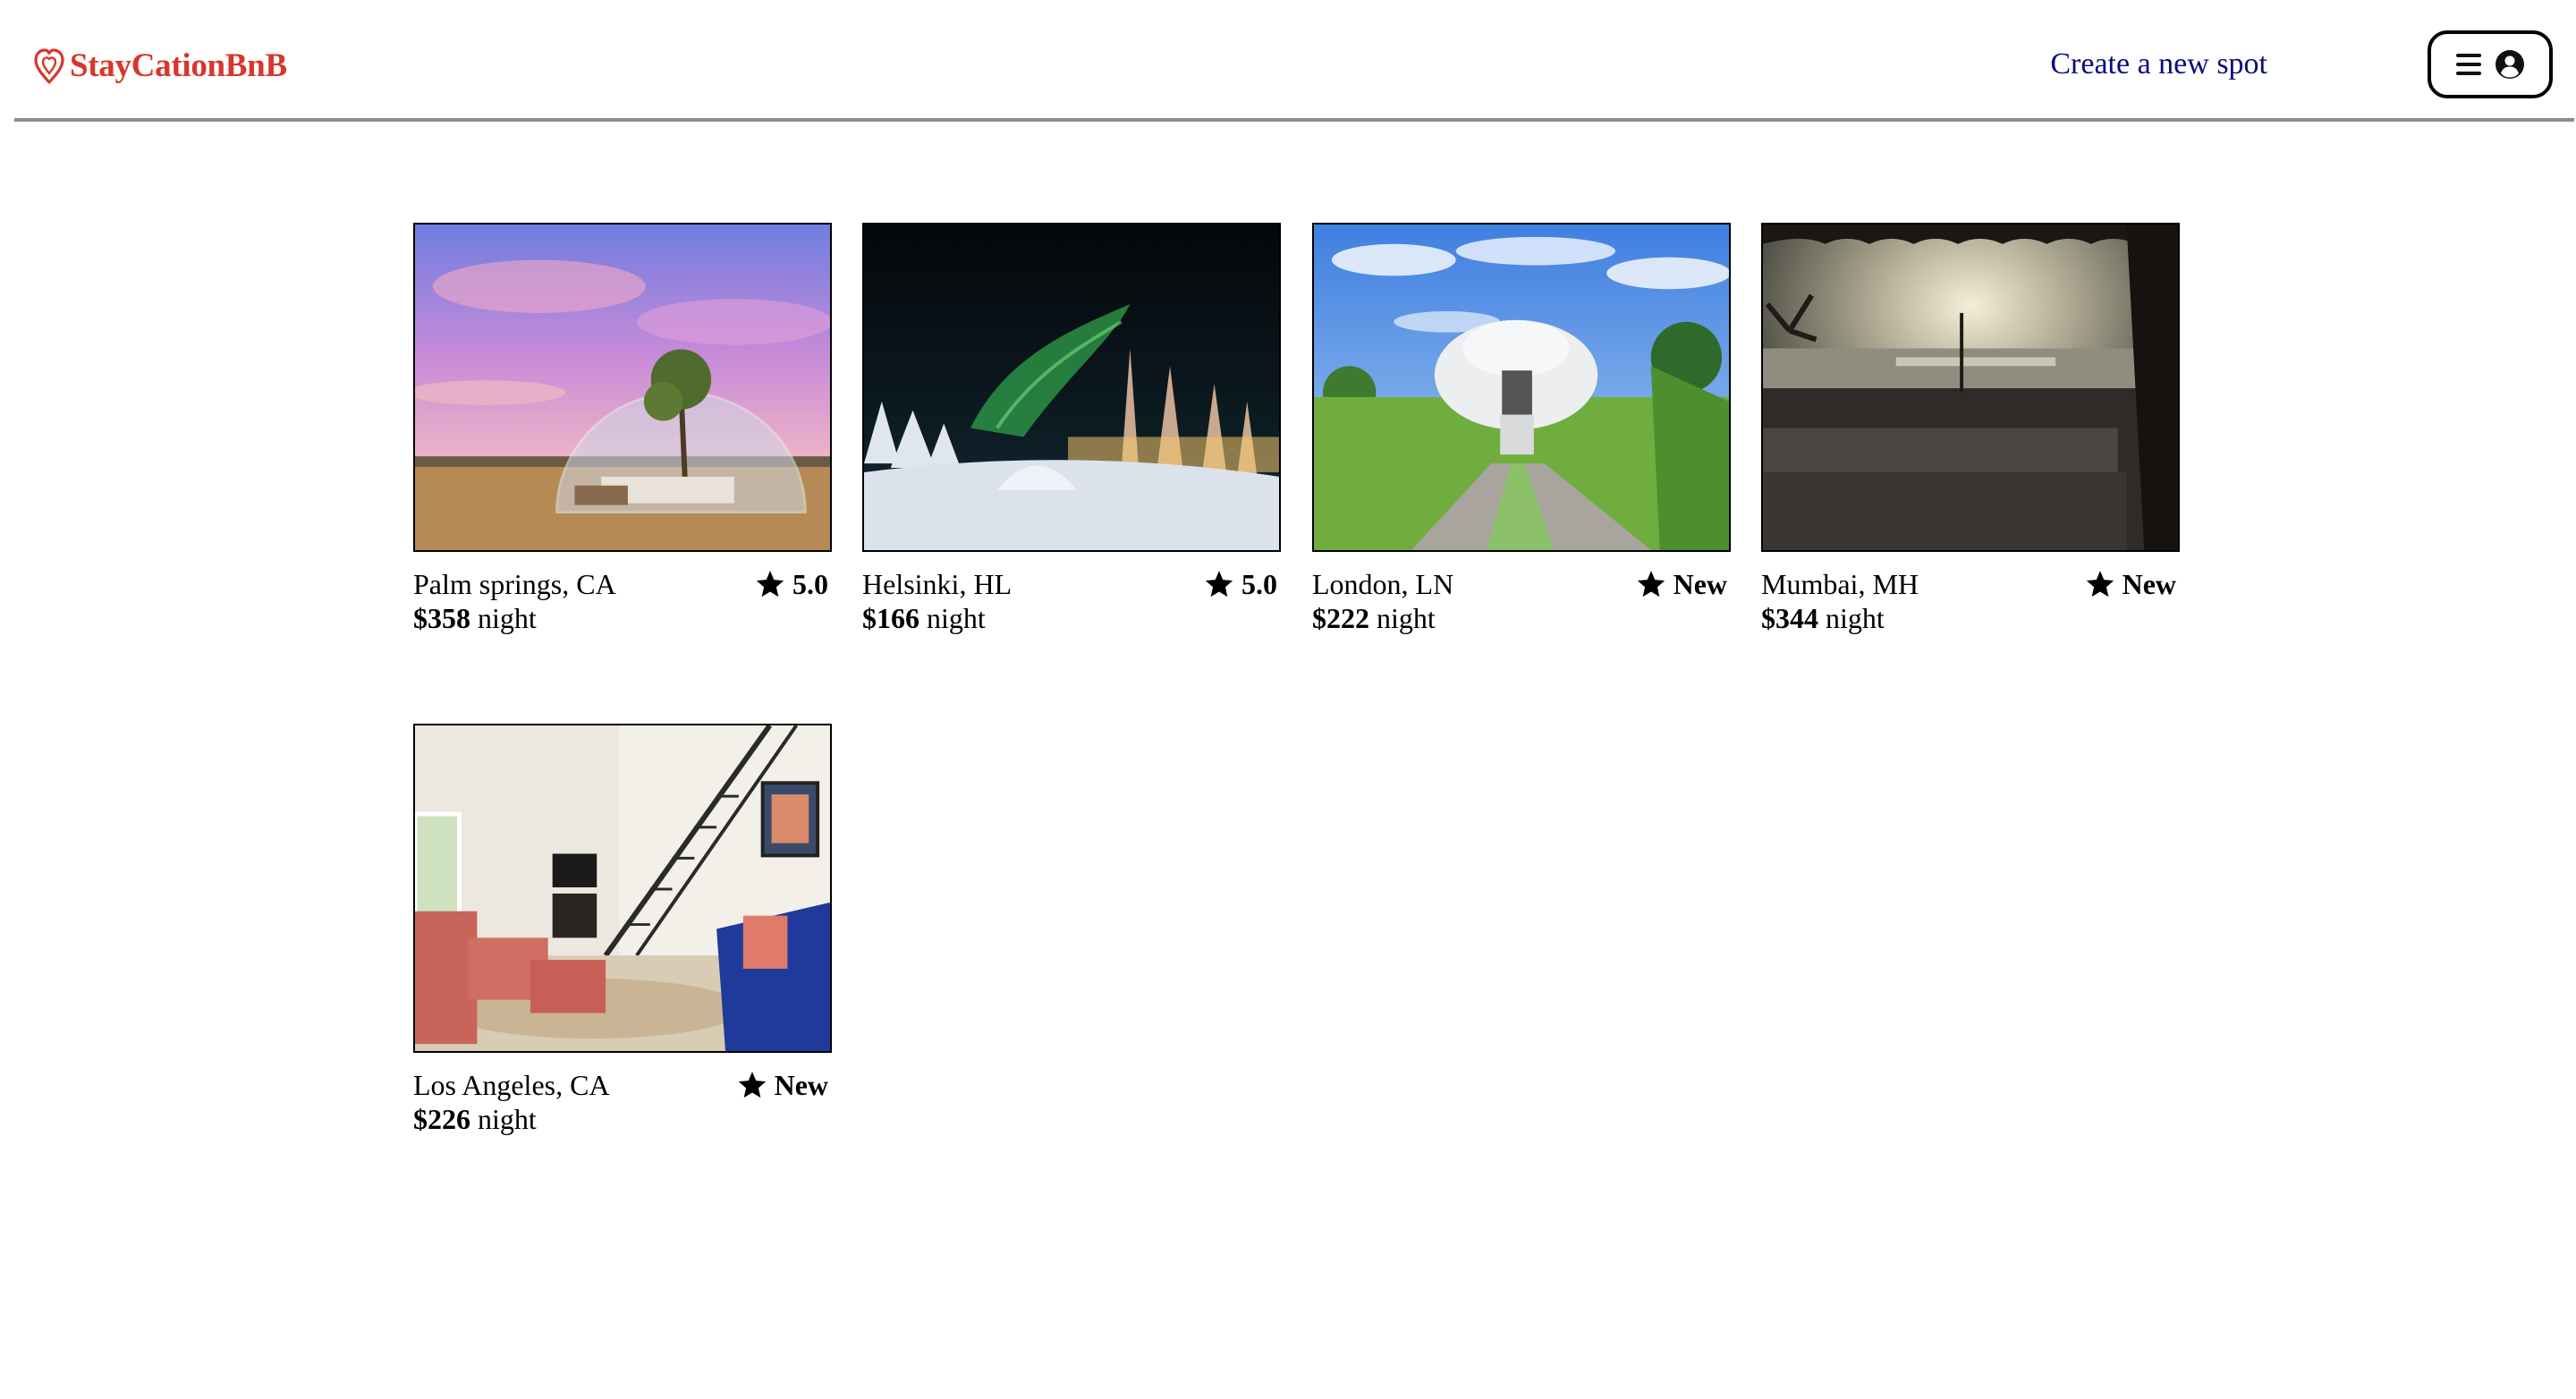 The image size is (2576, 1399). Describe the element at coordinates (178, 65) in the screenshot. I see `logo-text: StayCationBnB` at that location.